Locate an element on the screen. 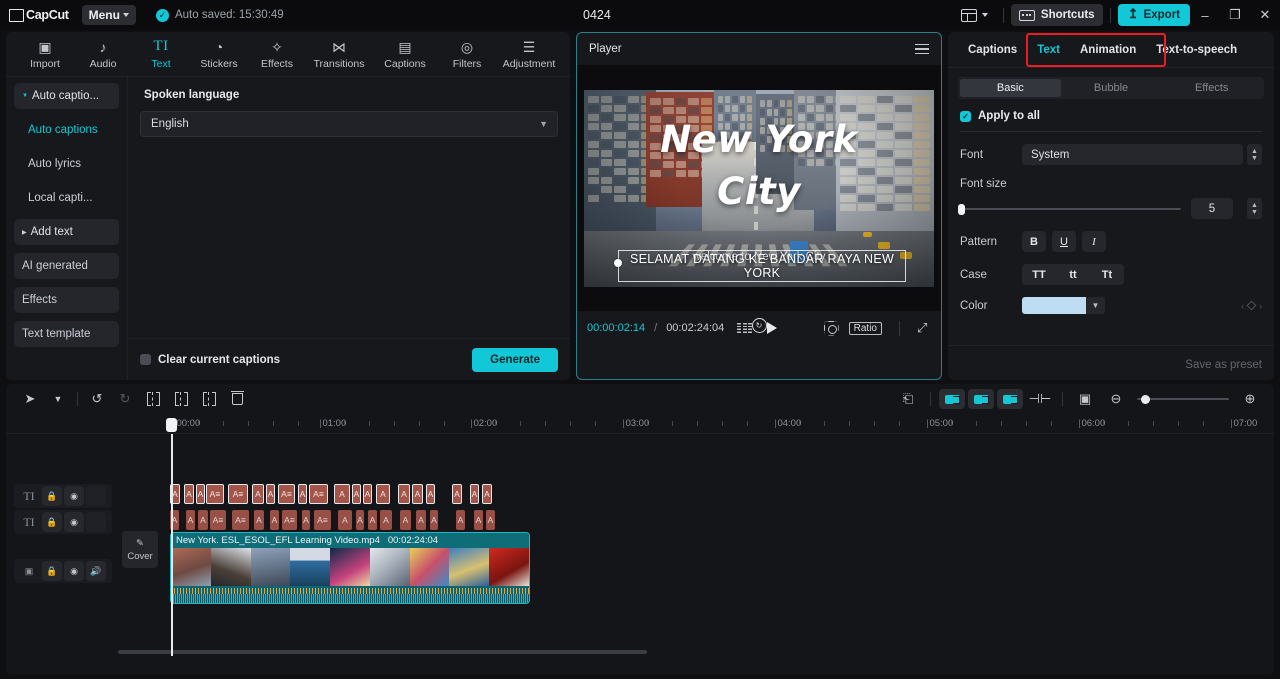 Image resolution: width=1280 pixels, height=679 pixels. font-size-stepper: ▲ ▼ is located at coordinates (1254, 208).